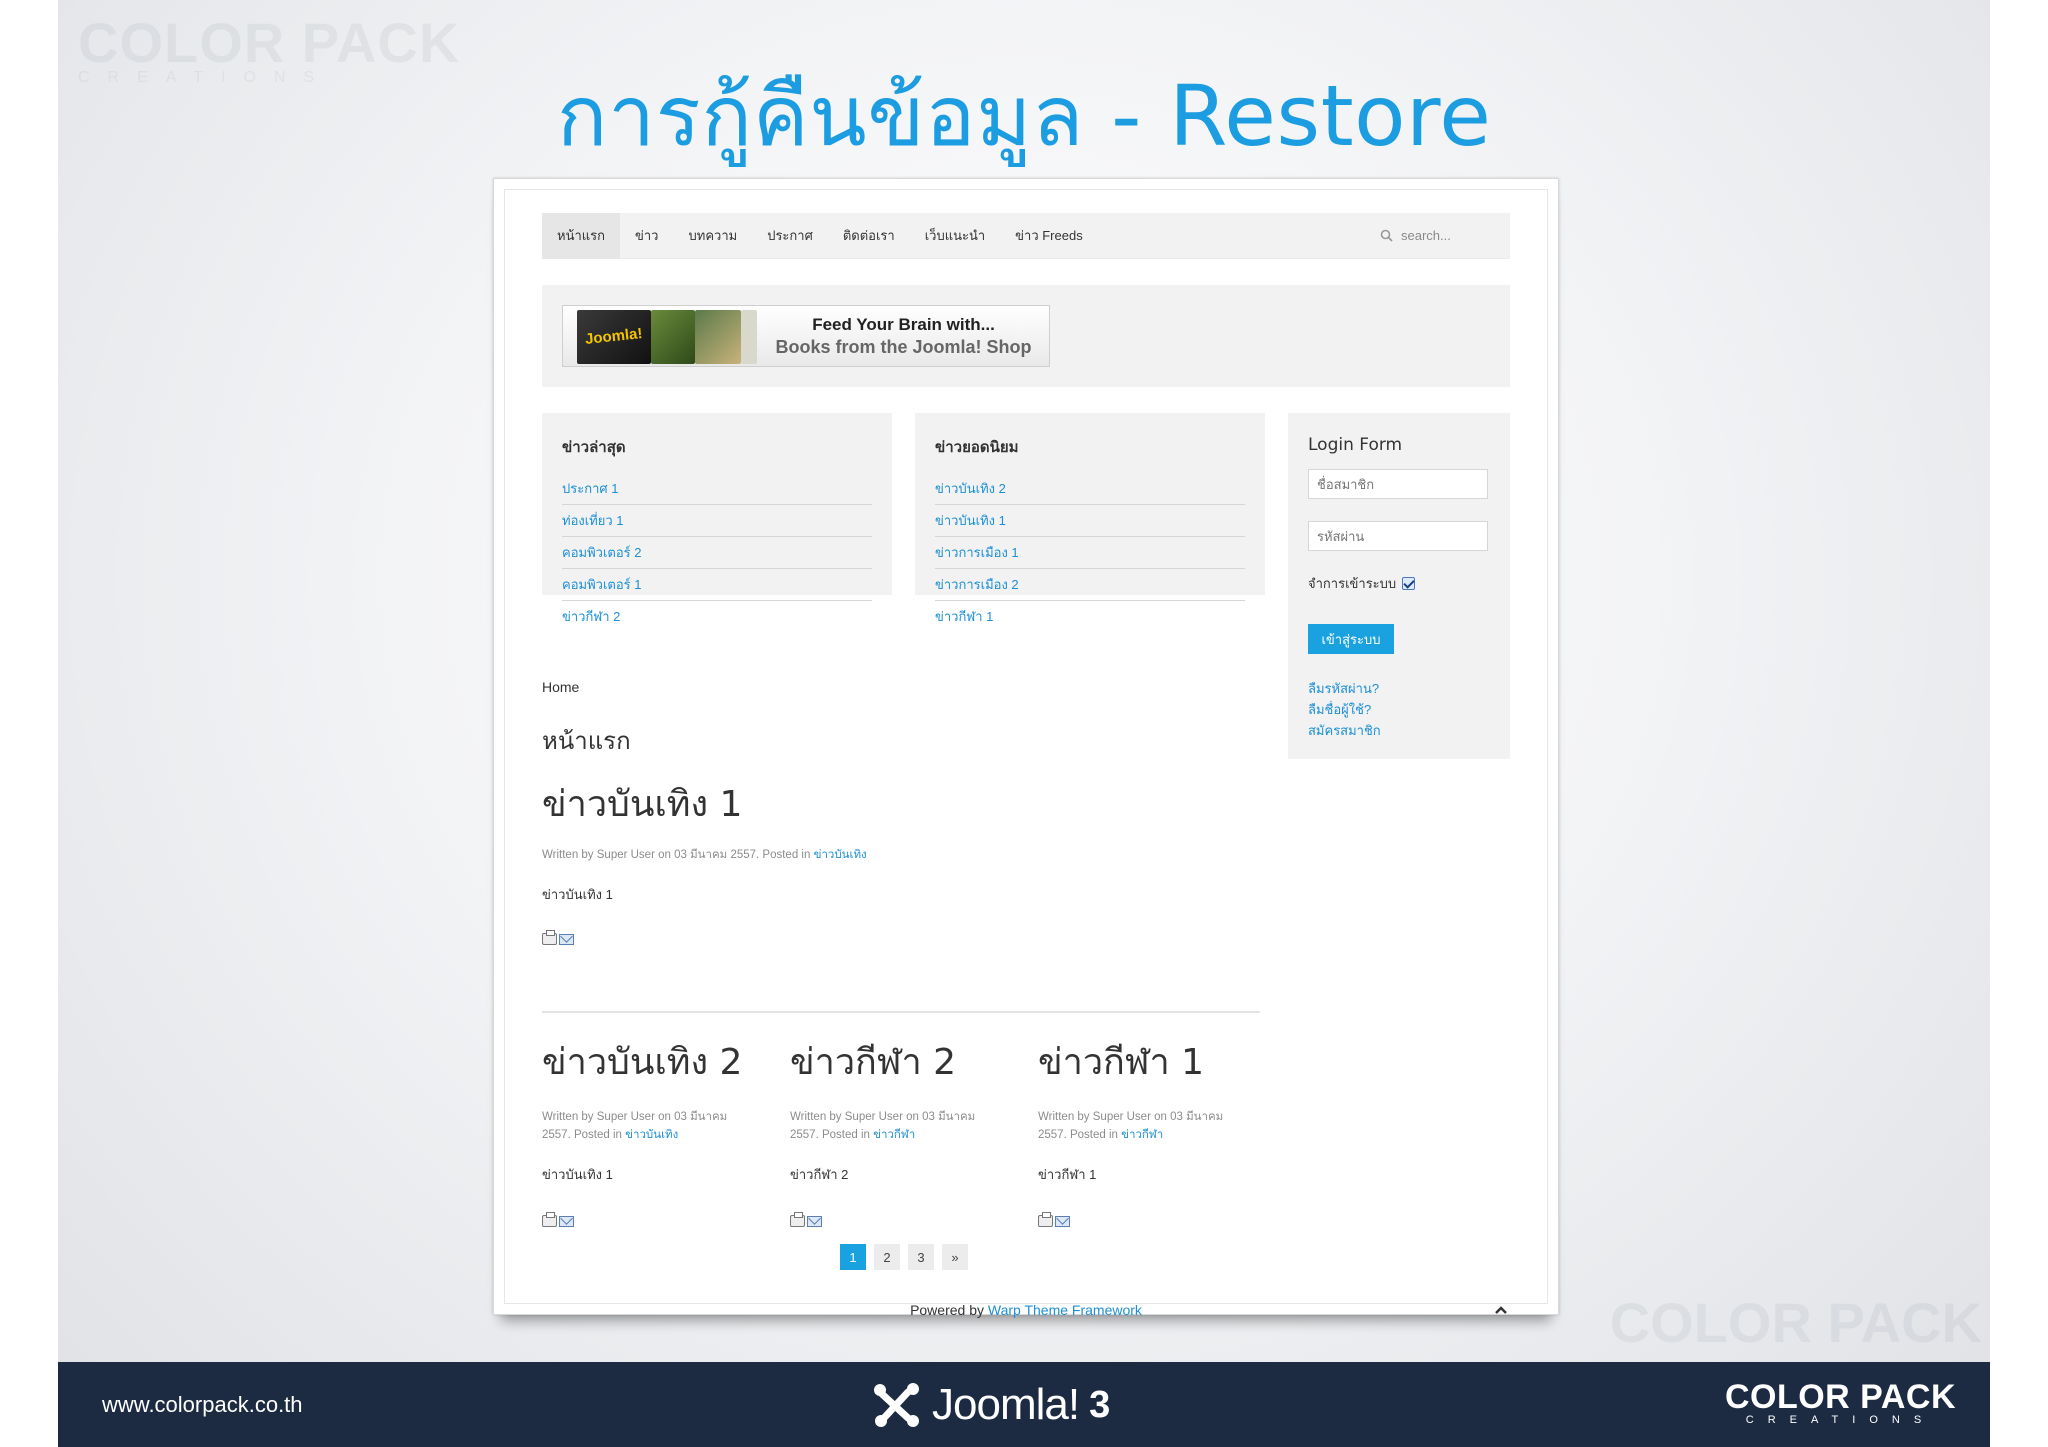 This screenshot has height=1447, width=2048. Describe the element at coordinates (1049, 236) in the screenshot. I see `nav-item-news-feeds: ข่าว Freeds` at that location.